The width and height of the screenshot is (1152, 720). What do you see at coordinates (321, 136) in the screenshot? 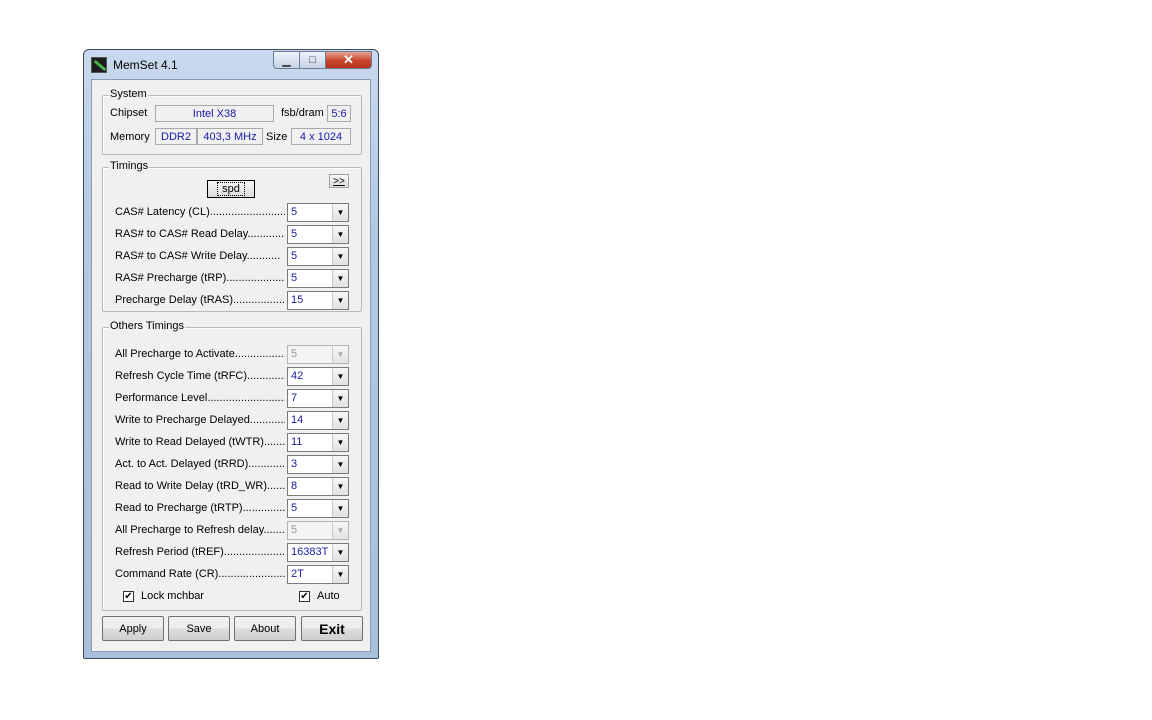
I see `memory-size-value: 4 x 1024` at bounding box center [321, 136].